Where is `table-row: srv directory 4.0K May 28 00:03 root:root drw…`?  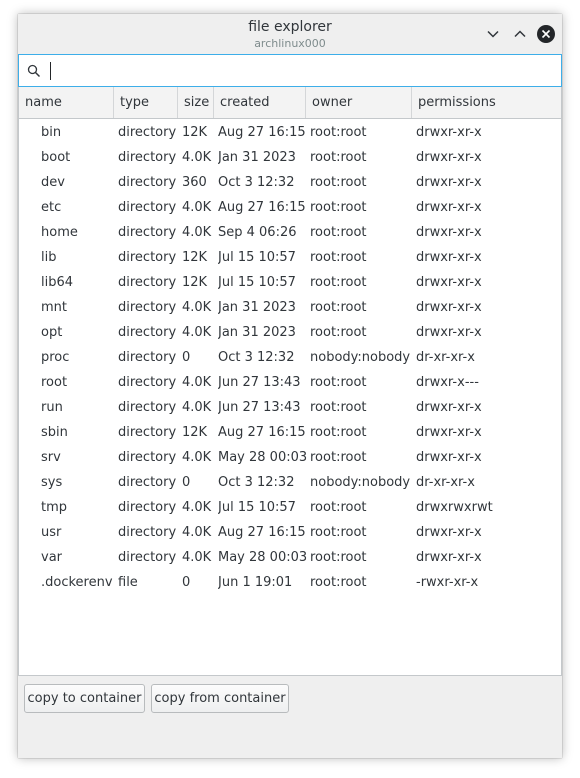 table-row: srv directory 4.0K May 28 00:03 root:root drw… is located at coordinates (290, 457).